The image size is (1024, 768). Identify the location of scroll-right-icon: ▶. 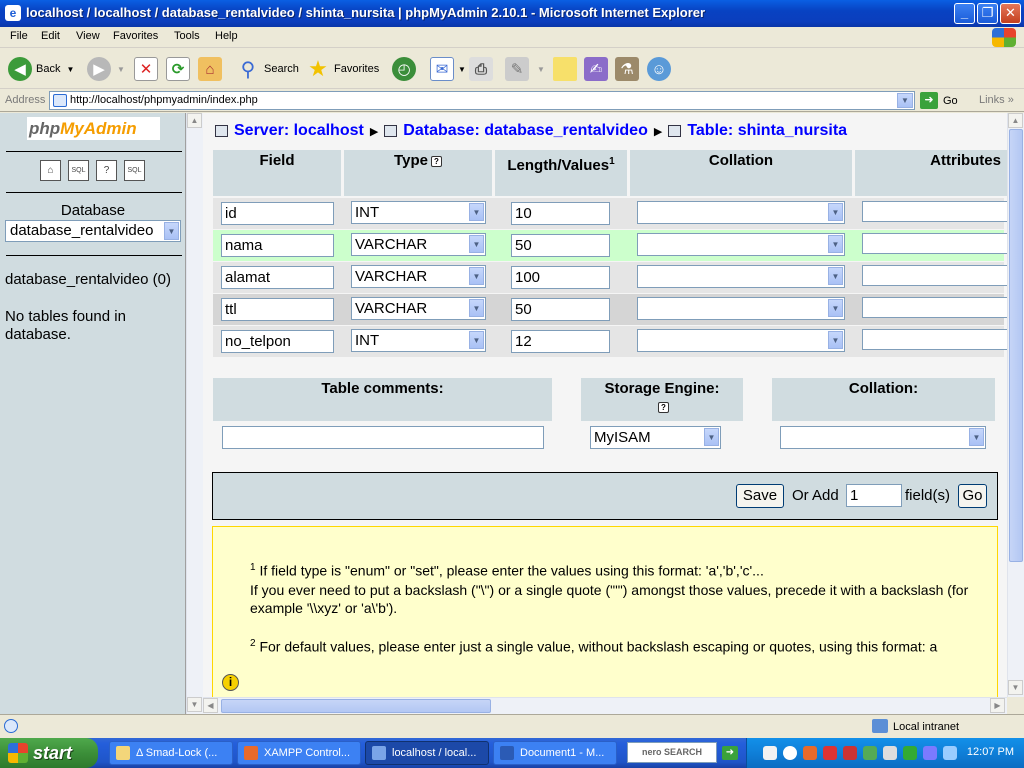
(997, 705).